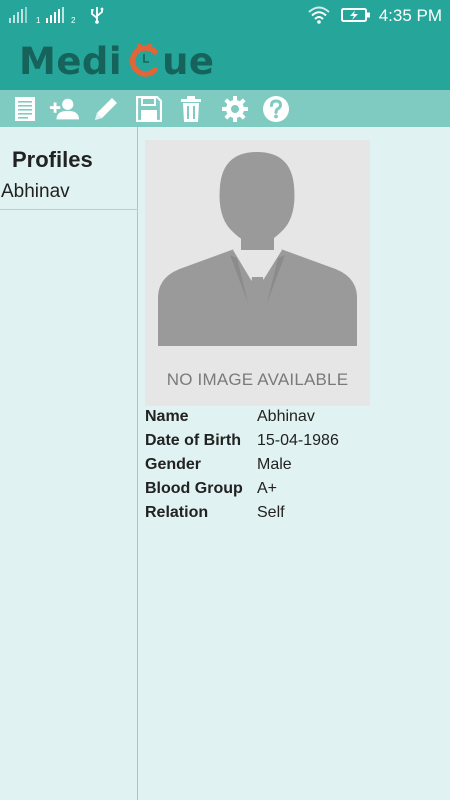  Describe the element at coordinates (64, 109) in the screenshot. I see `add-person-icon` at that location.